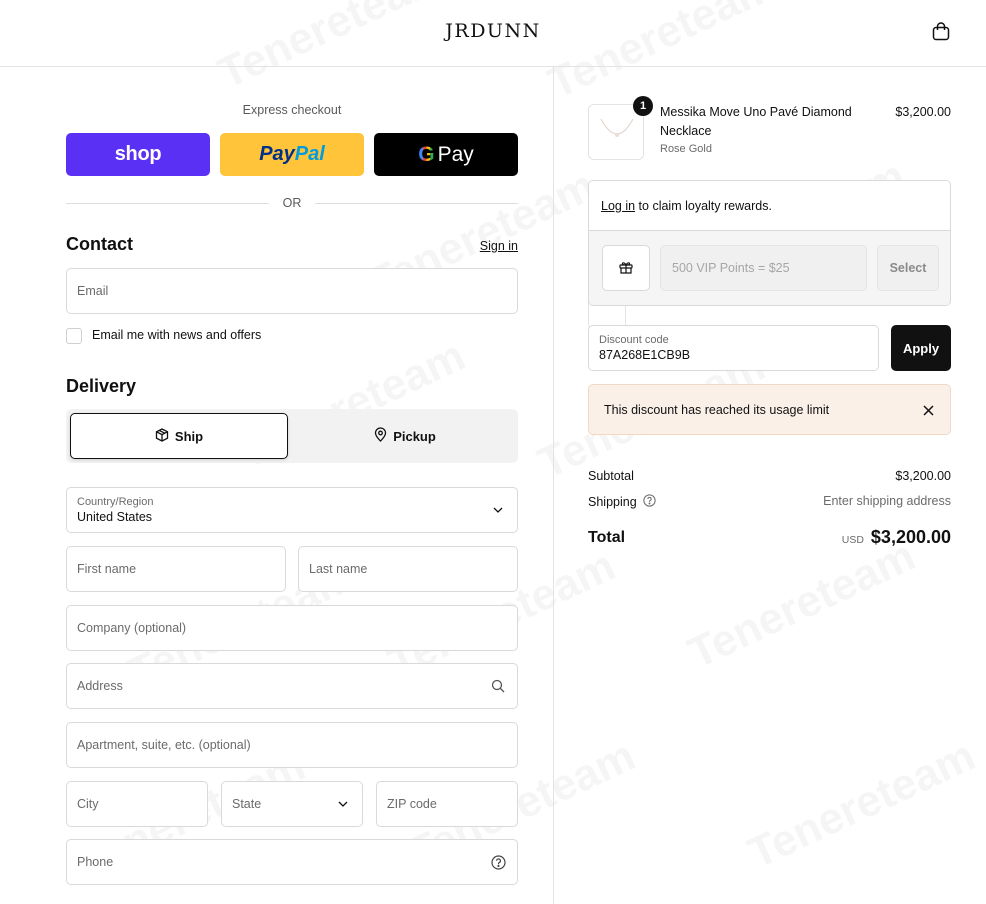 This screenshot has width=986, height=904. I want to click on vip-points-select: 500 VIP Points = $25, so click(763, 268).